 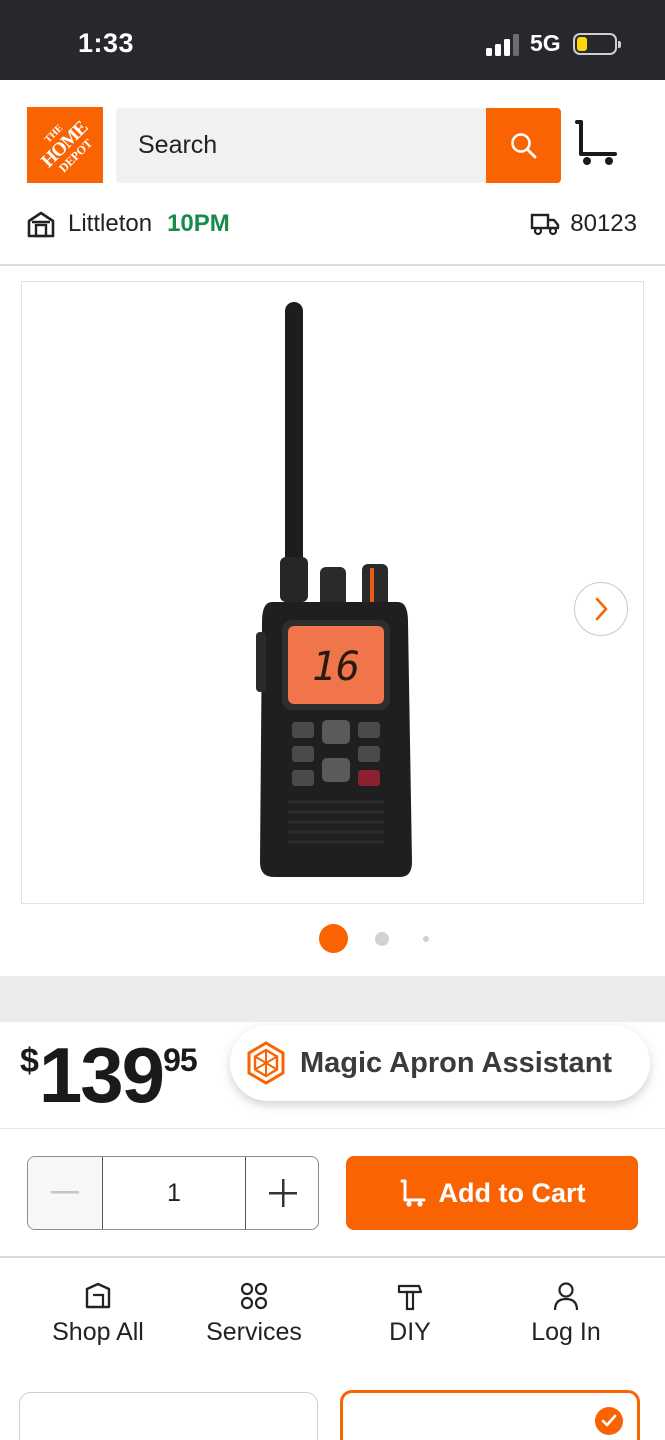 I want to click on product-image: 16, so click(x=334, y=589).